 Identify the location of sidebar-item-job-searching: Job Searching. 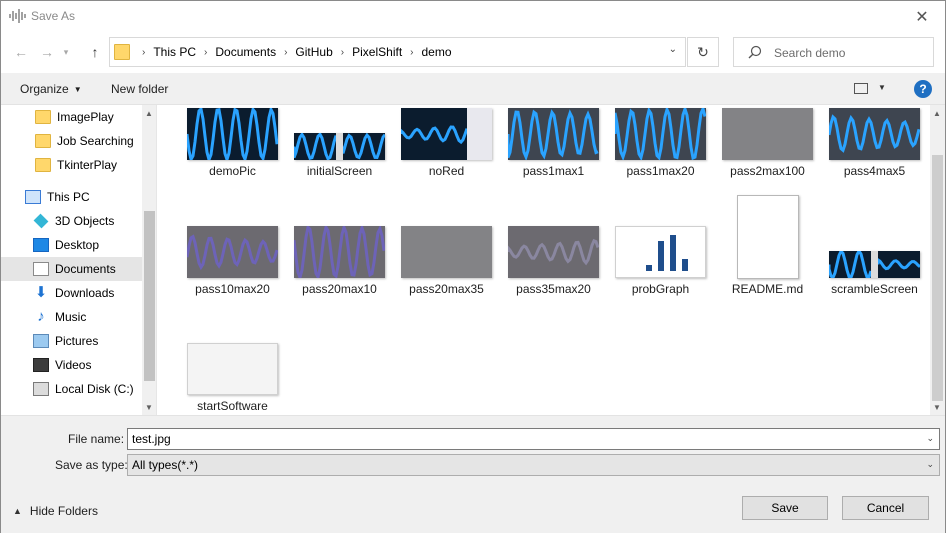
(71, 141).